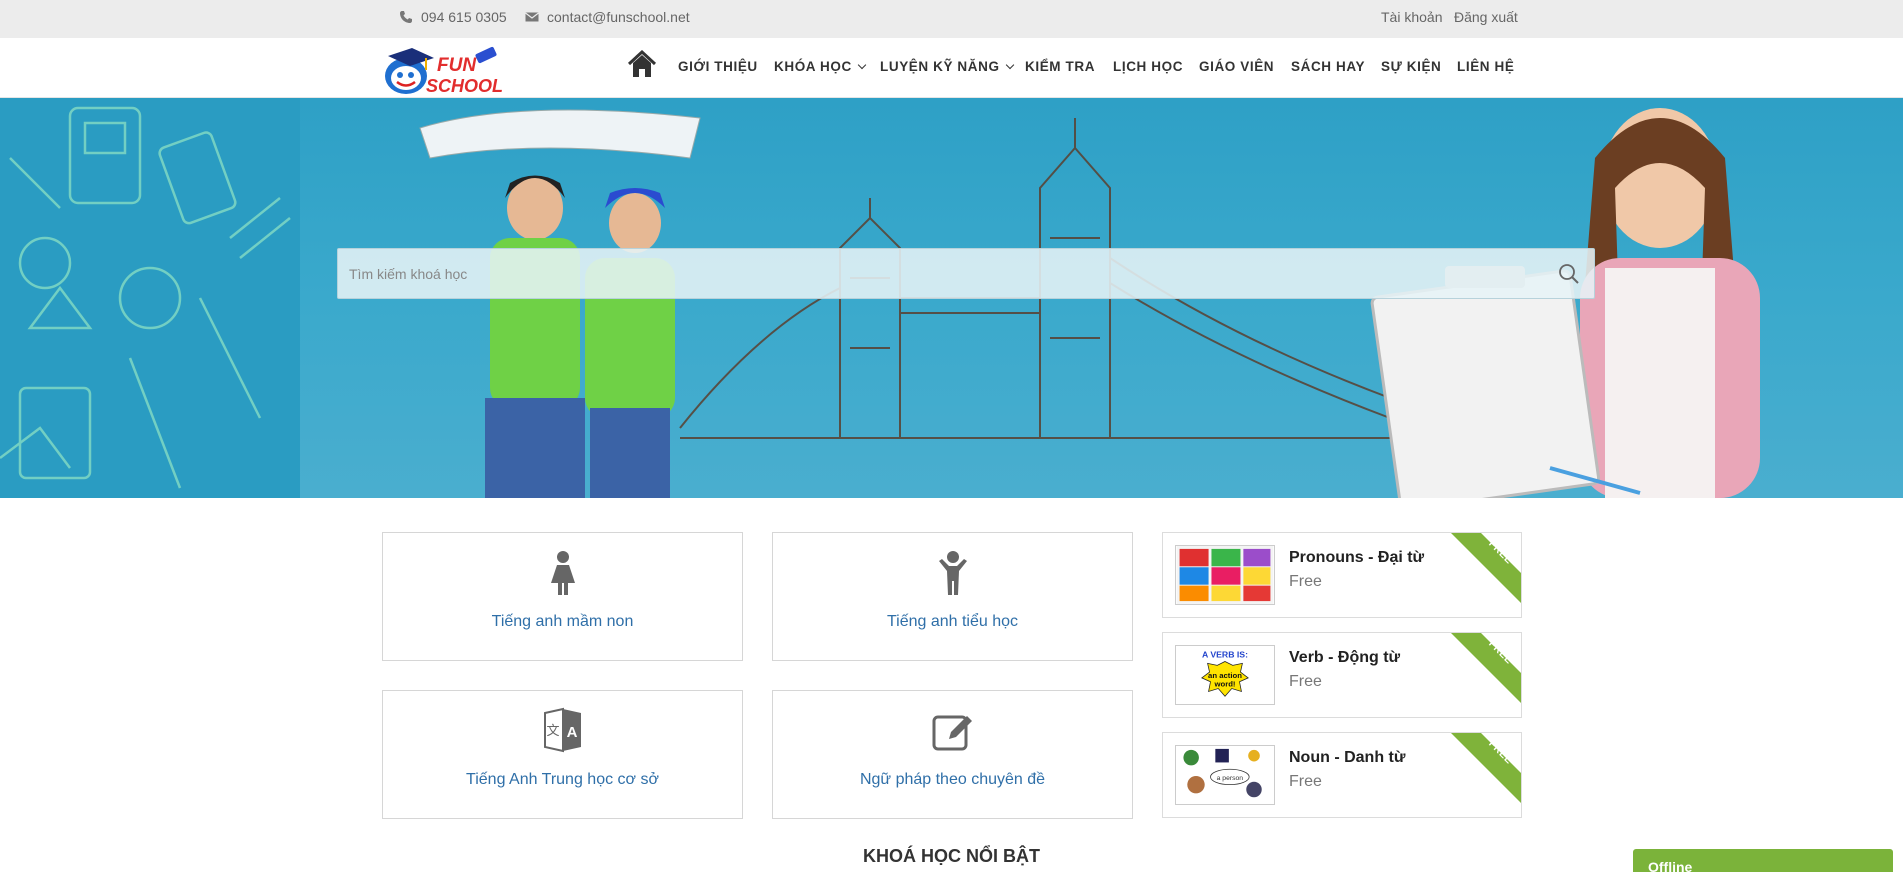 The height and width of the screenshot is (872, 1903). Describe the element at coordinates (1347, 758) in the screenshot. I see `course-title: Noun - Danh từ` at that location.